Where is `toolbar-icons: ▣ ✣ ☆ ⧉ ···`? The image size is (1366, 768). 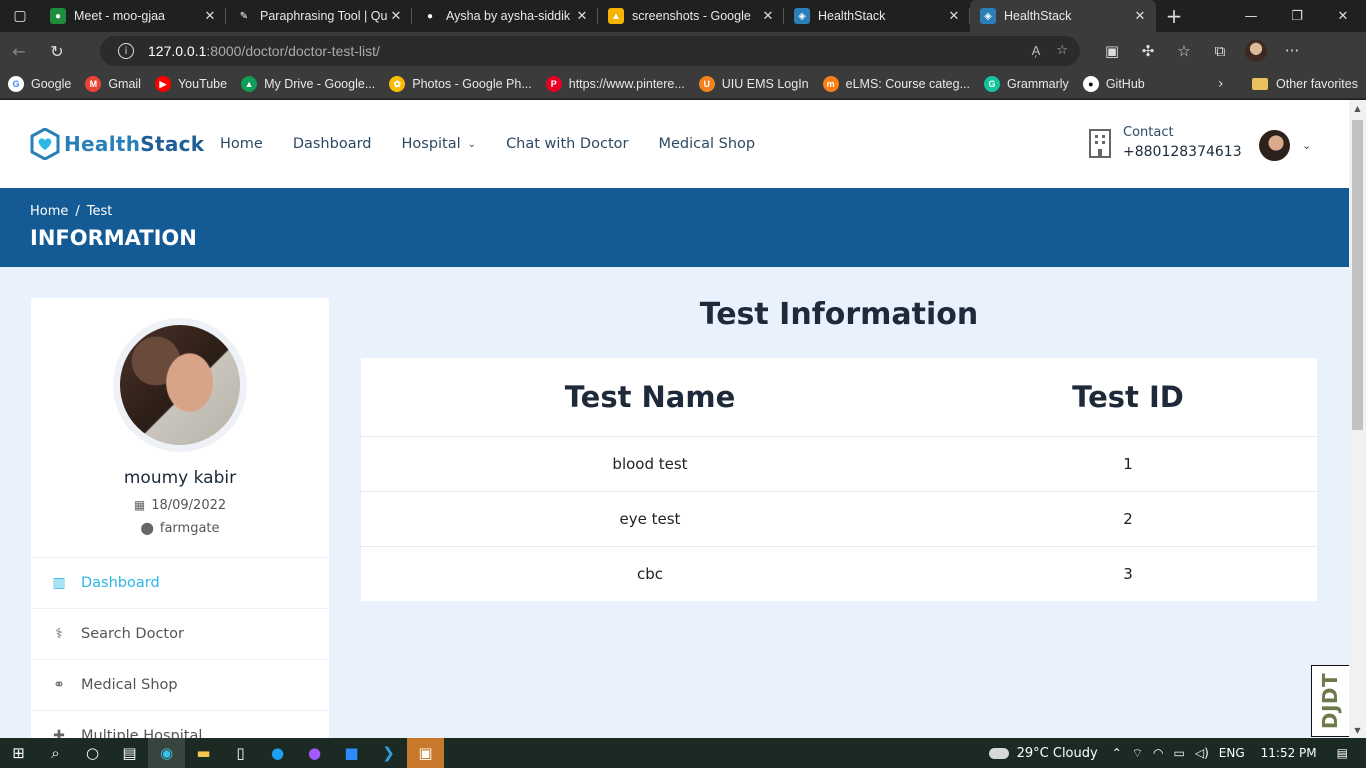 toolbar-icons: ▣ ✣ ☆ ⧉ ··· is located at coordinates (1202, 51).